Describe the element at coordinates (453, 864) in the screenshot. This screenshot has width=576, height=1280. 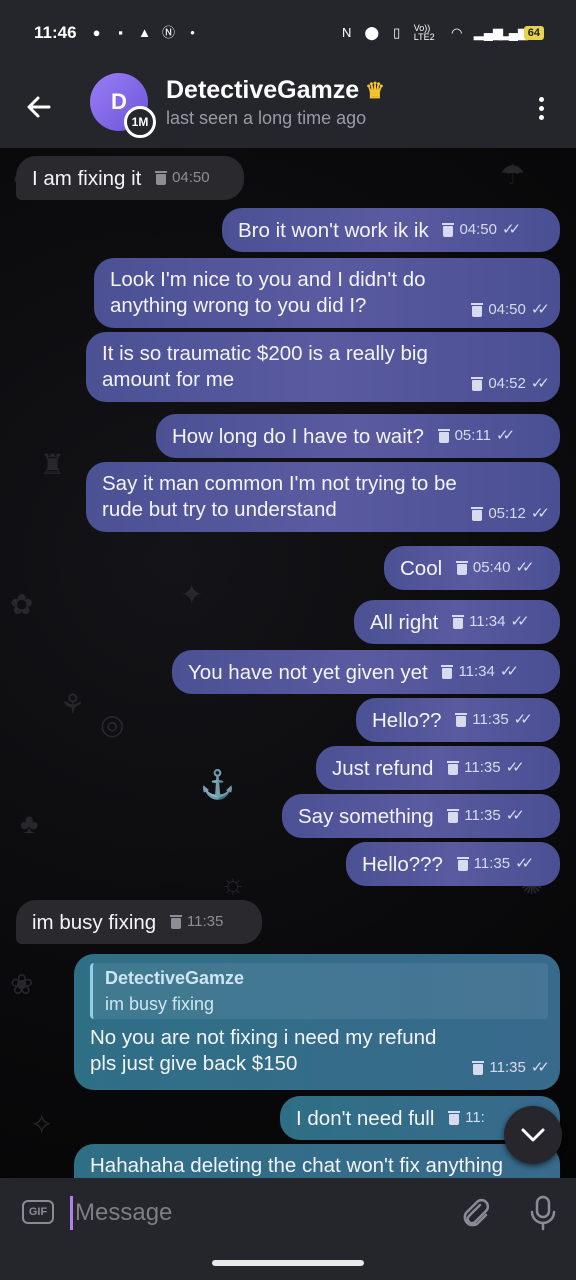
I see `outgoing-message: Hello??? 11:35 ✓✓` at that location.